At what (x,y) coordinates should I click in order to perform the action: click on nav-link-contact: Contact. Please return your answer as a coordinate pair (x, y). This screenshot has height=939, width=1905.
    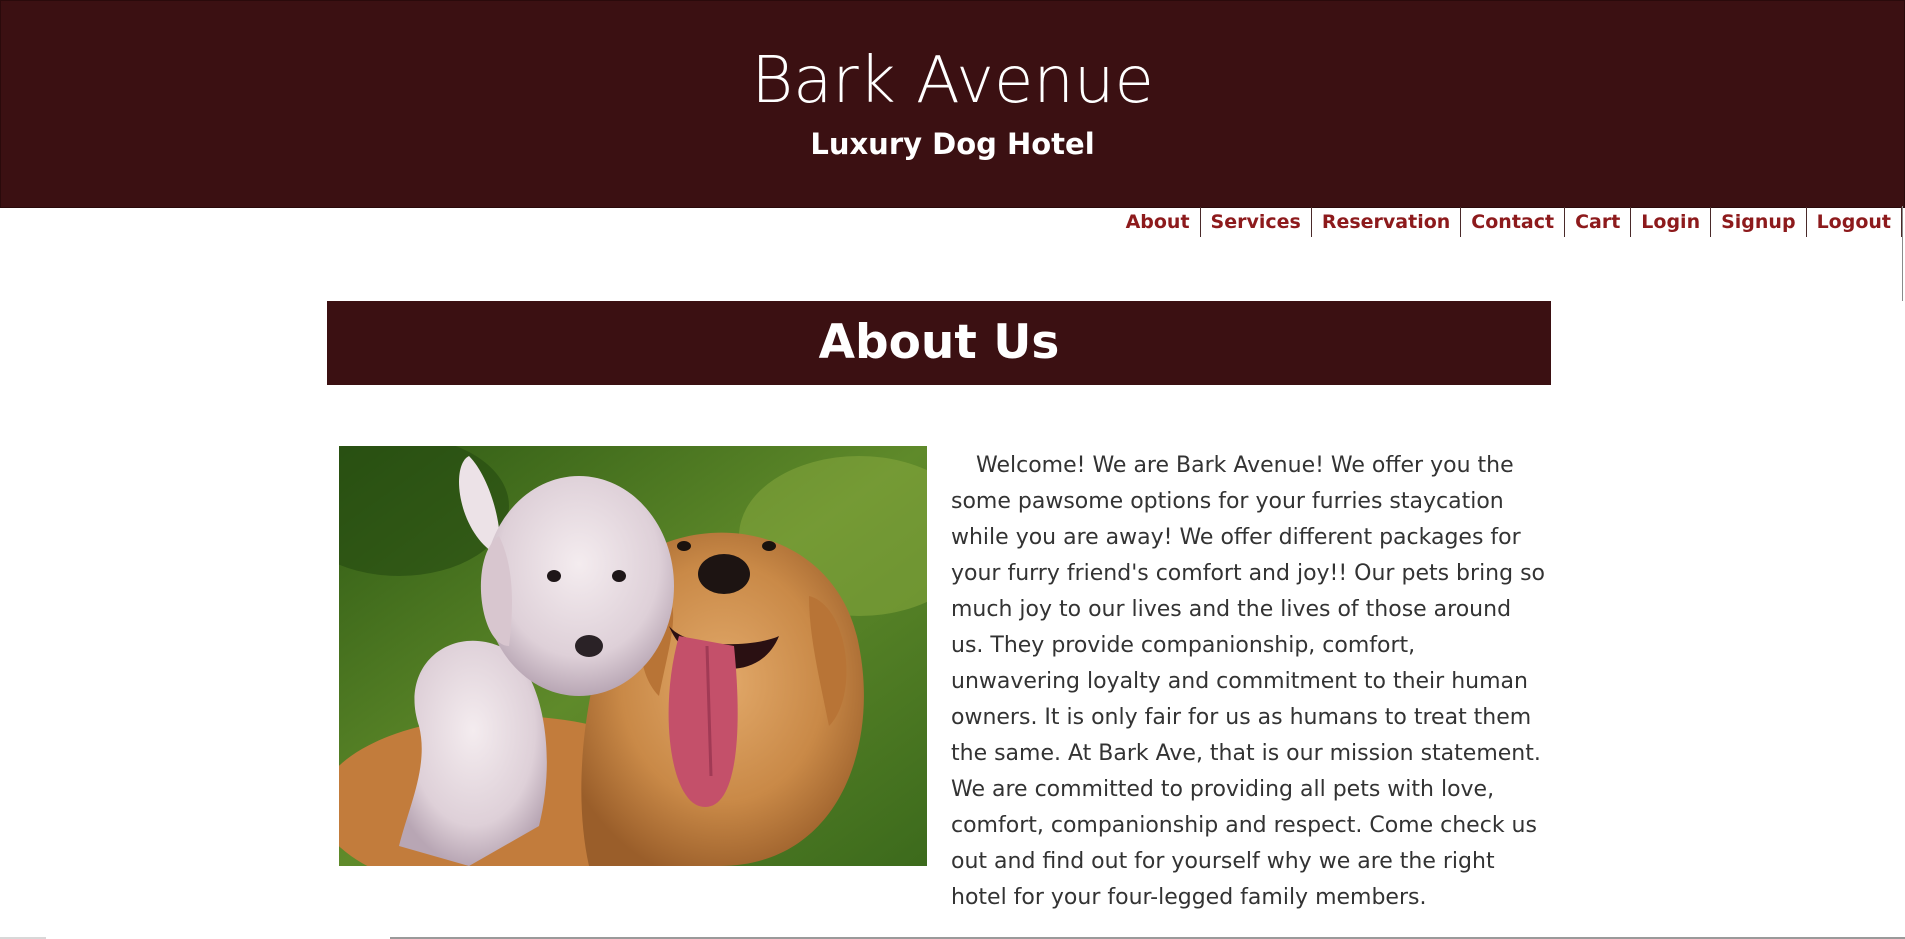
    Looking at the image, I should click on (1513, 222).